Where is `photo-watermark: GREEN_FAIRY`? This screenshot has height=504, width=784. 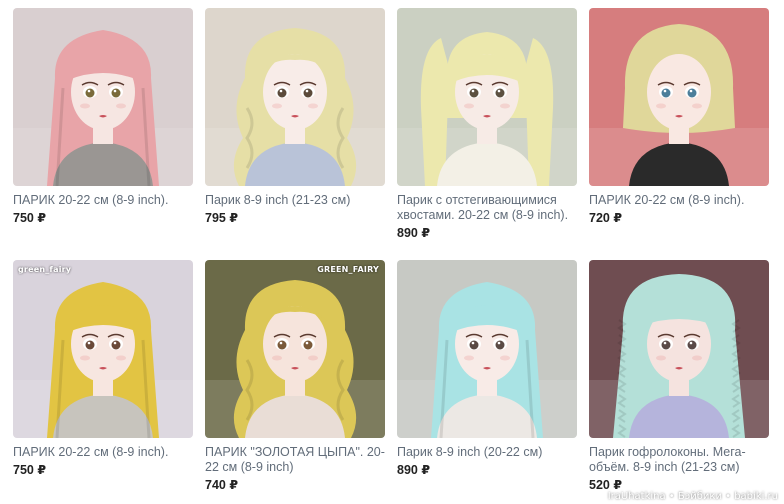 photo-watermark: GREEN_FAIRY is located at coordinates (348, 269).